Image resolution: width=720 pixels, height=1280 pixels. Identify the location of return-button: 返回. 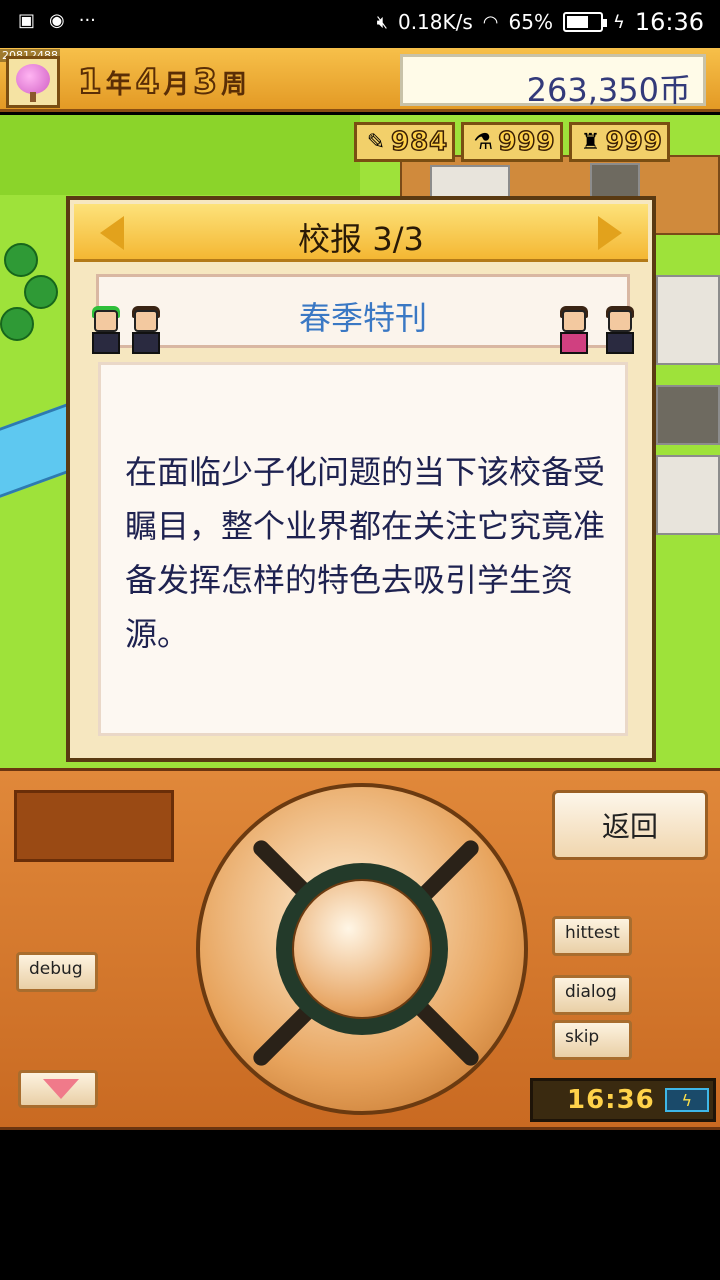
(630, 825).